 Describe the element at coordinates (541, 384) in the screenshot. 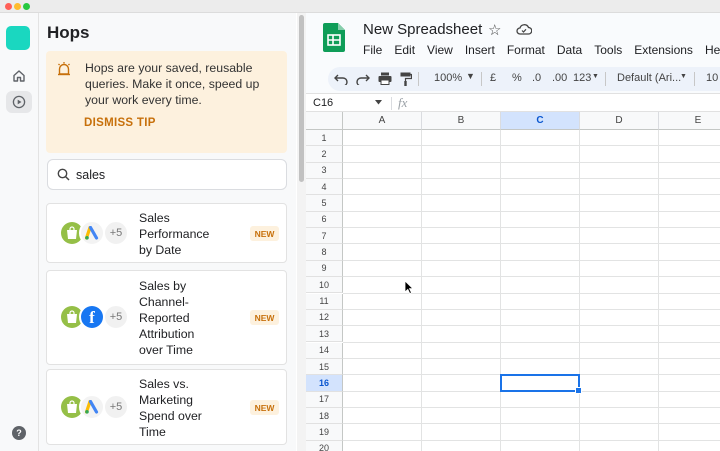

I see `selected-cell` at that location.